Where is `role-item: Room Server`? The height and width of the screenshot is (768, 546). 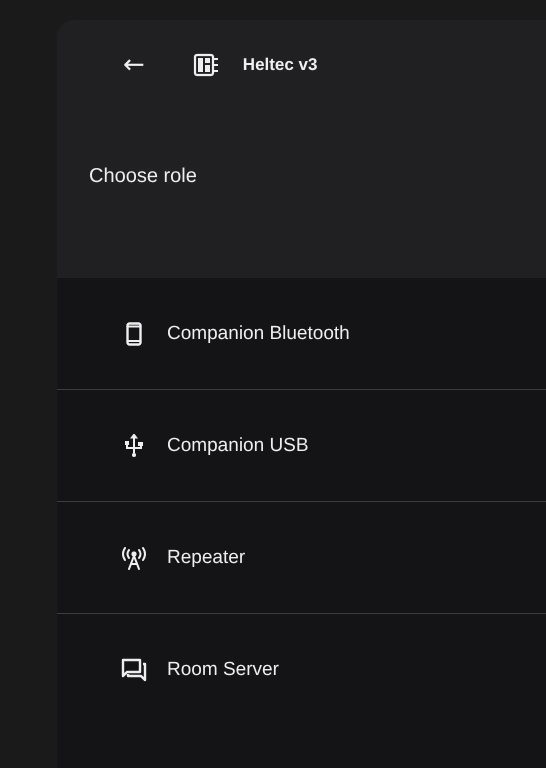
role-item: Room Server is located at coordinates (301, 669).